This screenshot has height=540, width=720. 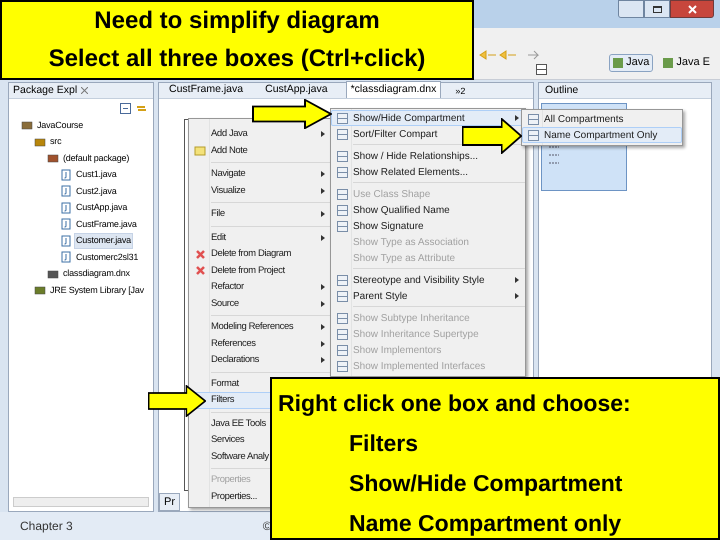 What do you see at coordinates (260, 214) in the screenshot?
I see `menu-item: File` at bounding box center [260, 214].